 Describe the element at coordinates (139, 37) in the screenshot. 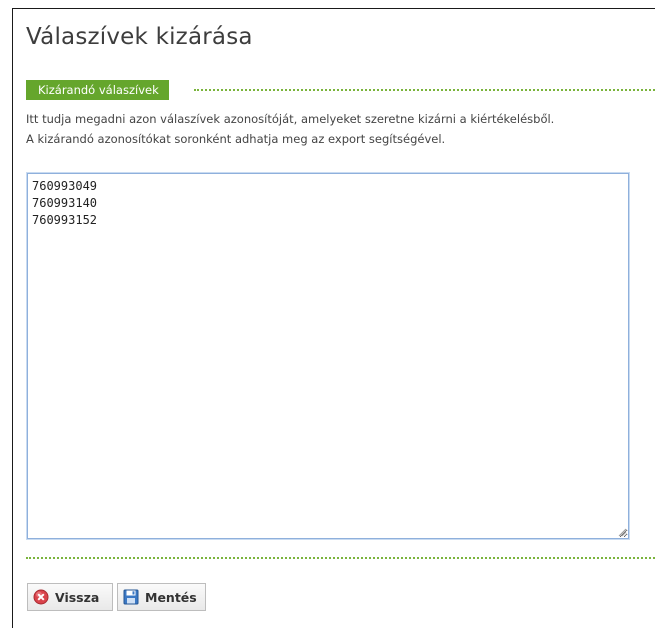

I see `page-title: Válaszívek kizárása` at that location.